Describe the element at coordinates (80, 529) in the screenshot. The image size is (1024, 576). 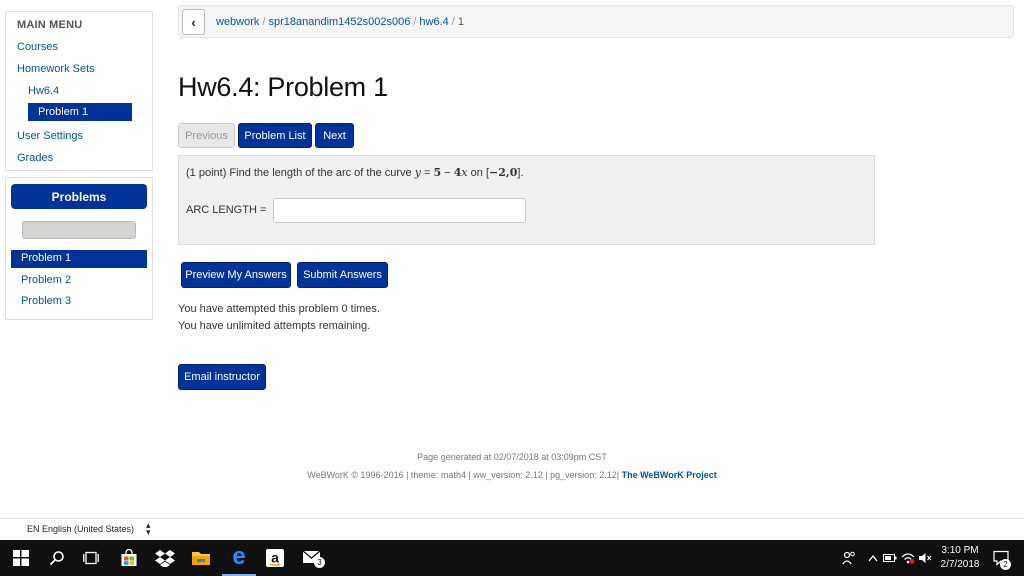
I see `language-select: EN English (United States)` at that location.